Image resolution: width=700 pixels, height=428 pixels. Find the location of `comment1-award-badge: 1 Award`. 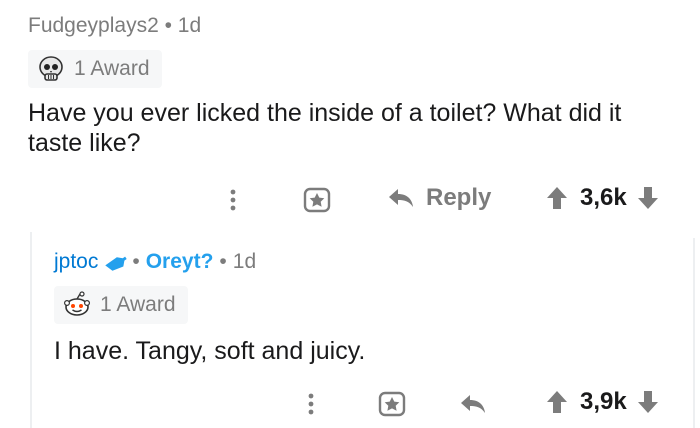

comment1-award-badge: 1 Award is located at coordinates (95, 69).